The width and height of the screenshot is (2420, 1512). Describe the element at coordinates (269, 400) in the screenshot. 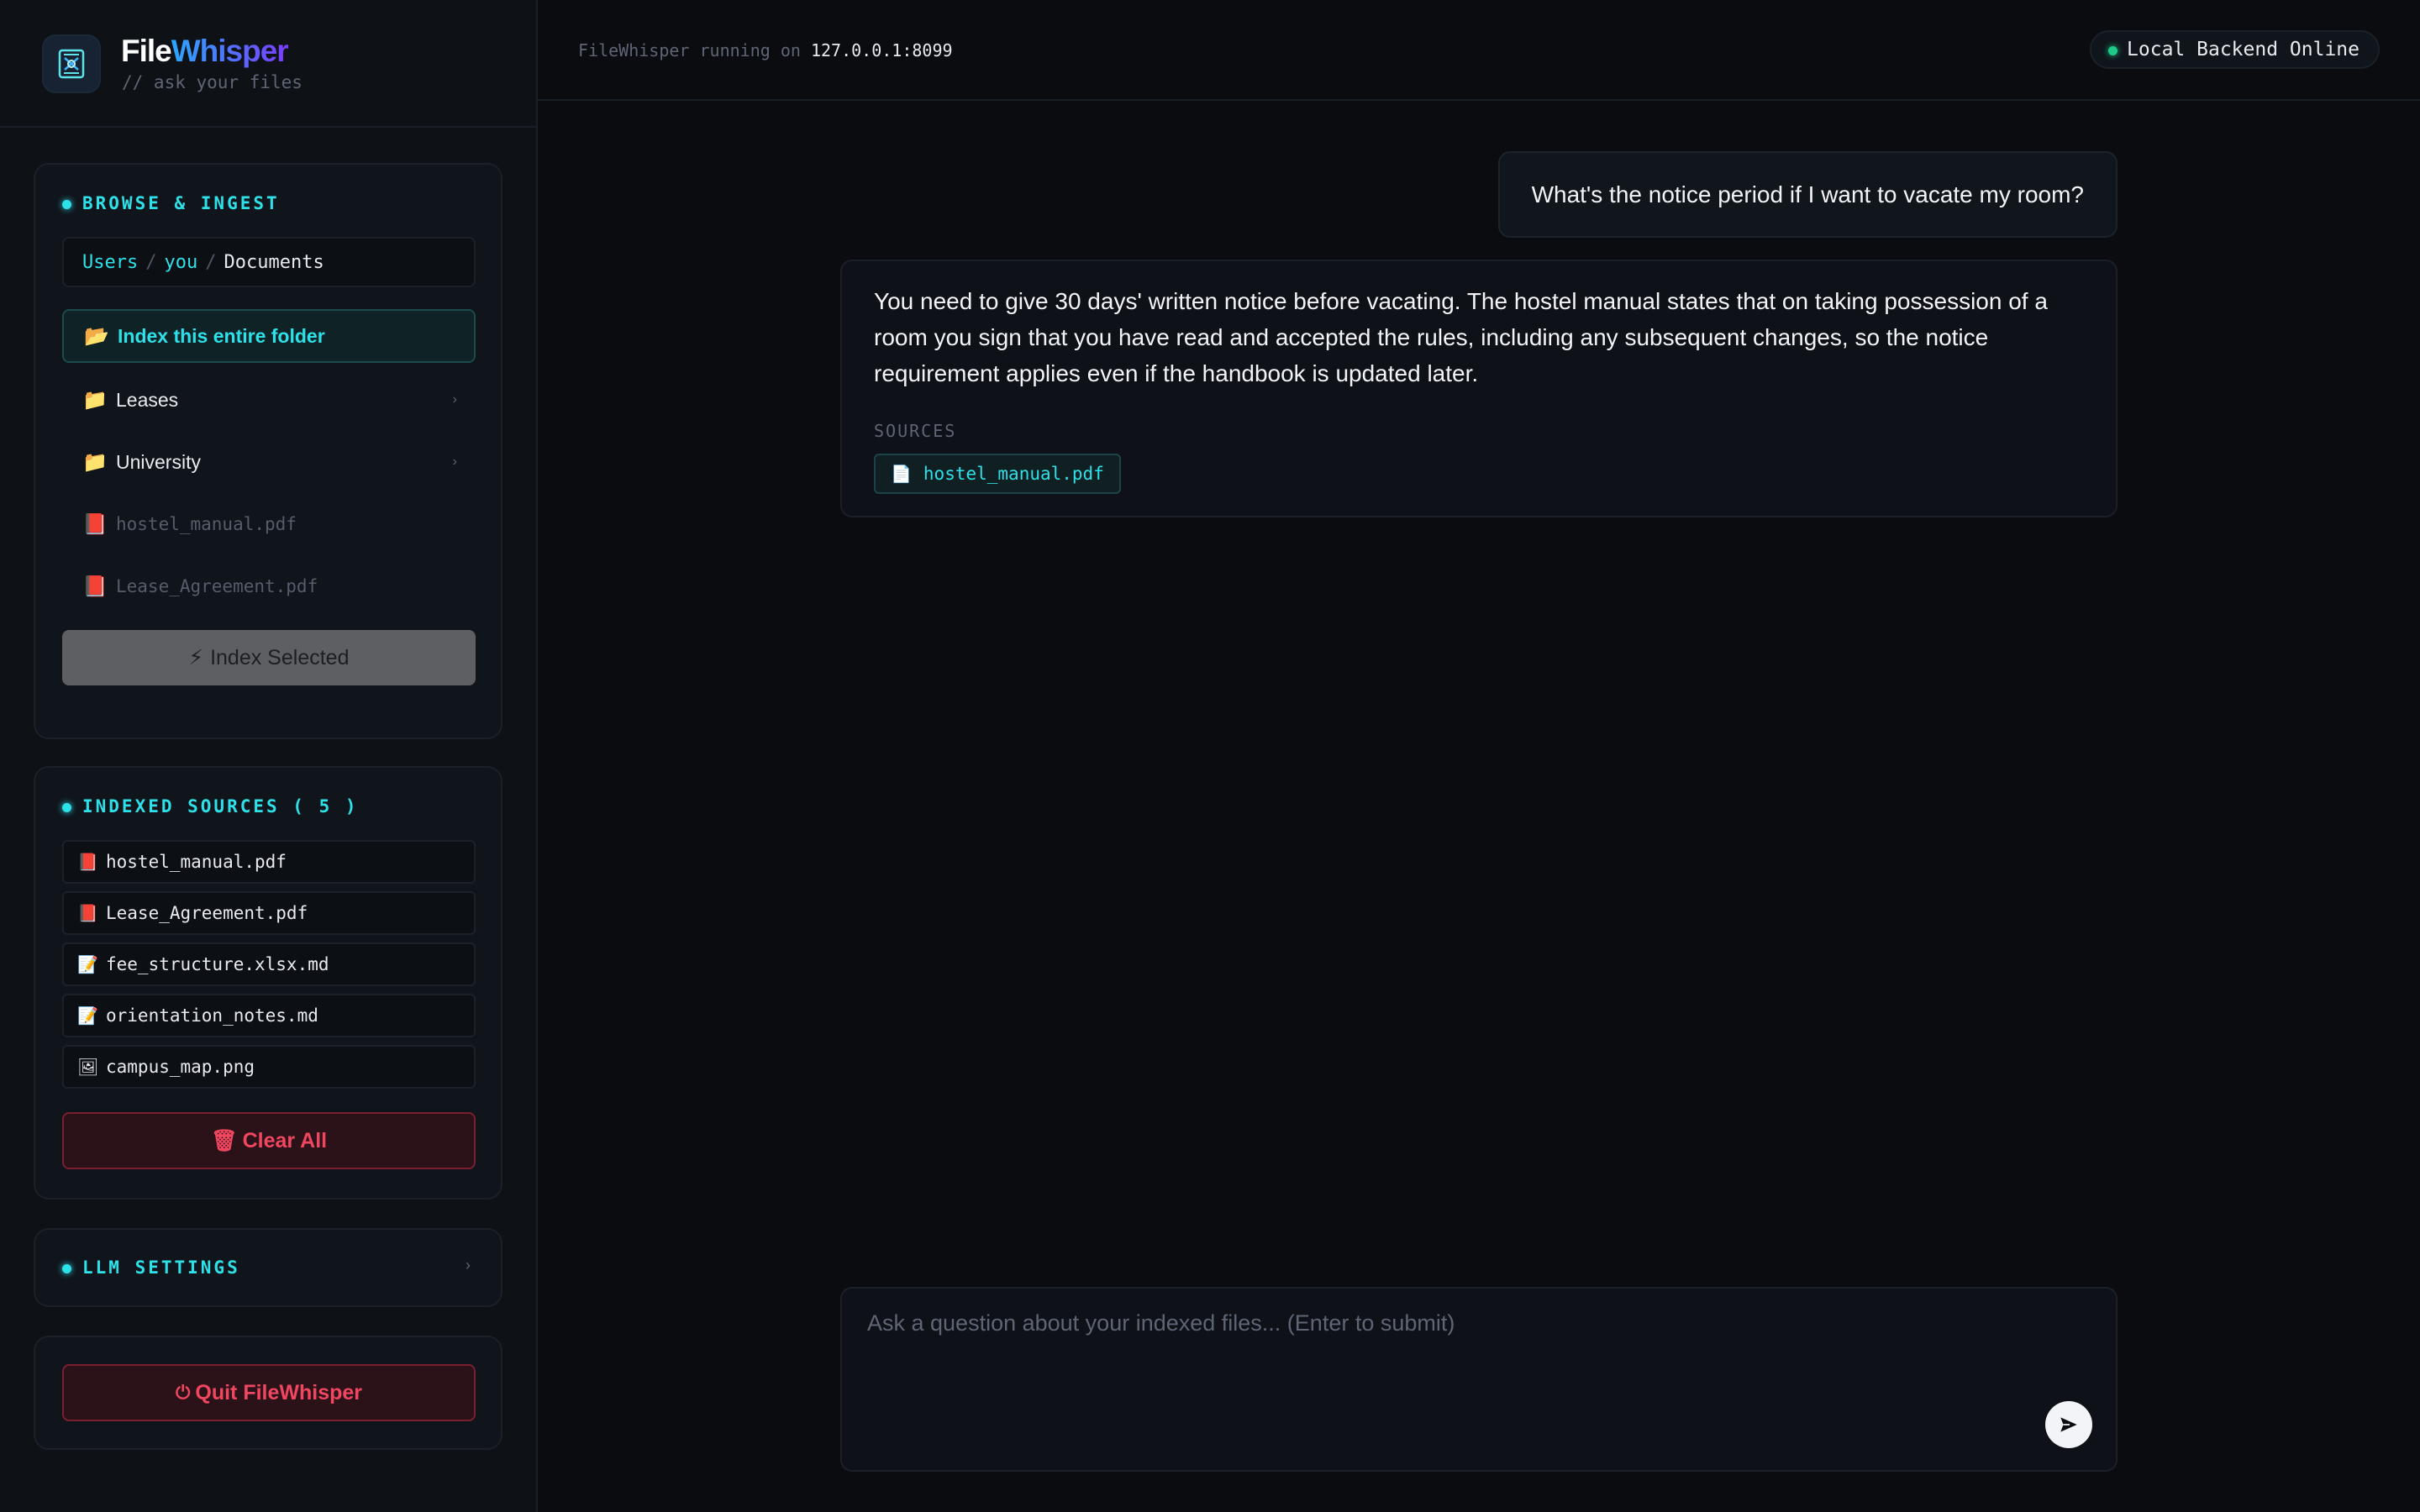

I see `folder-item-leases: 📁 Leases ›` at that location.